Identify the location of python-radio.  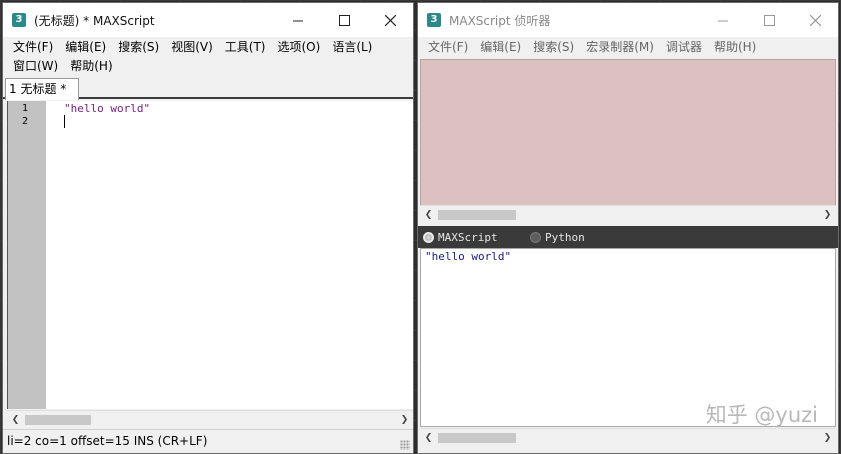
(535, 237).